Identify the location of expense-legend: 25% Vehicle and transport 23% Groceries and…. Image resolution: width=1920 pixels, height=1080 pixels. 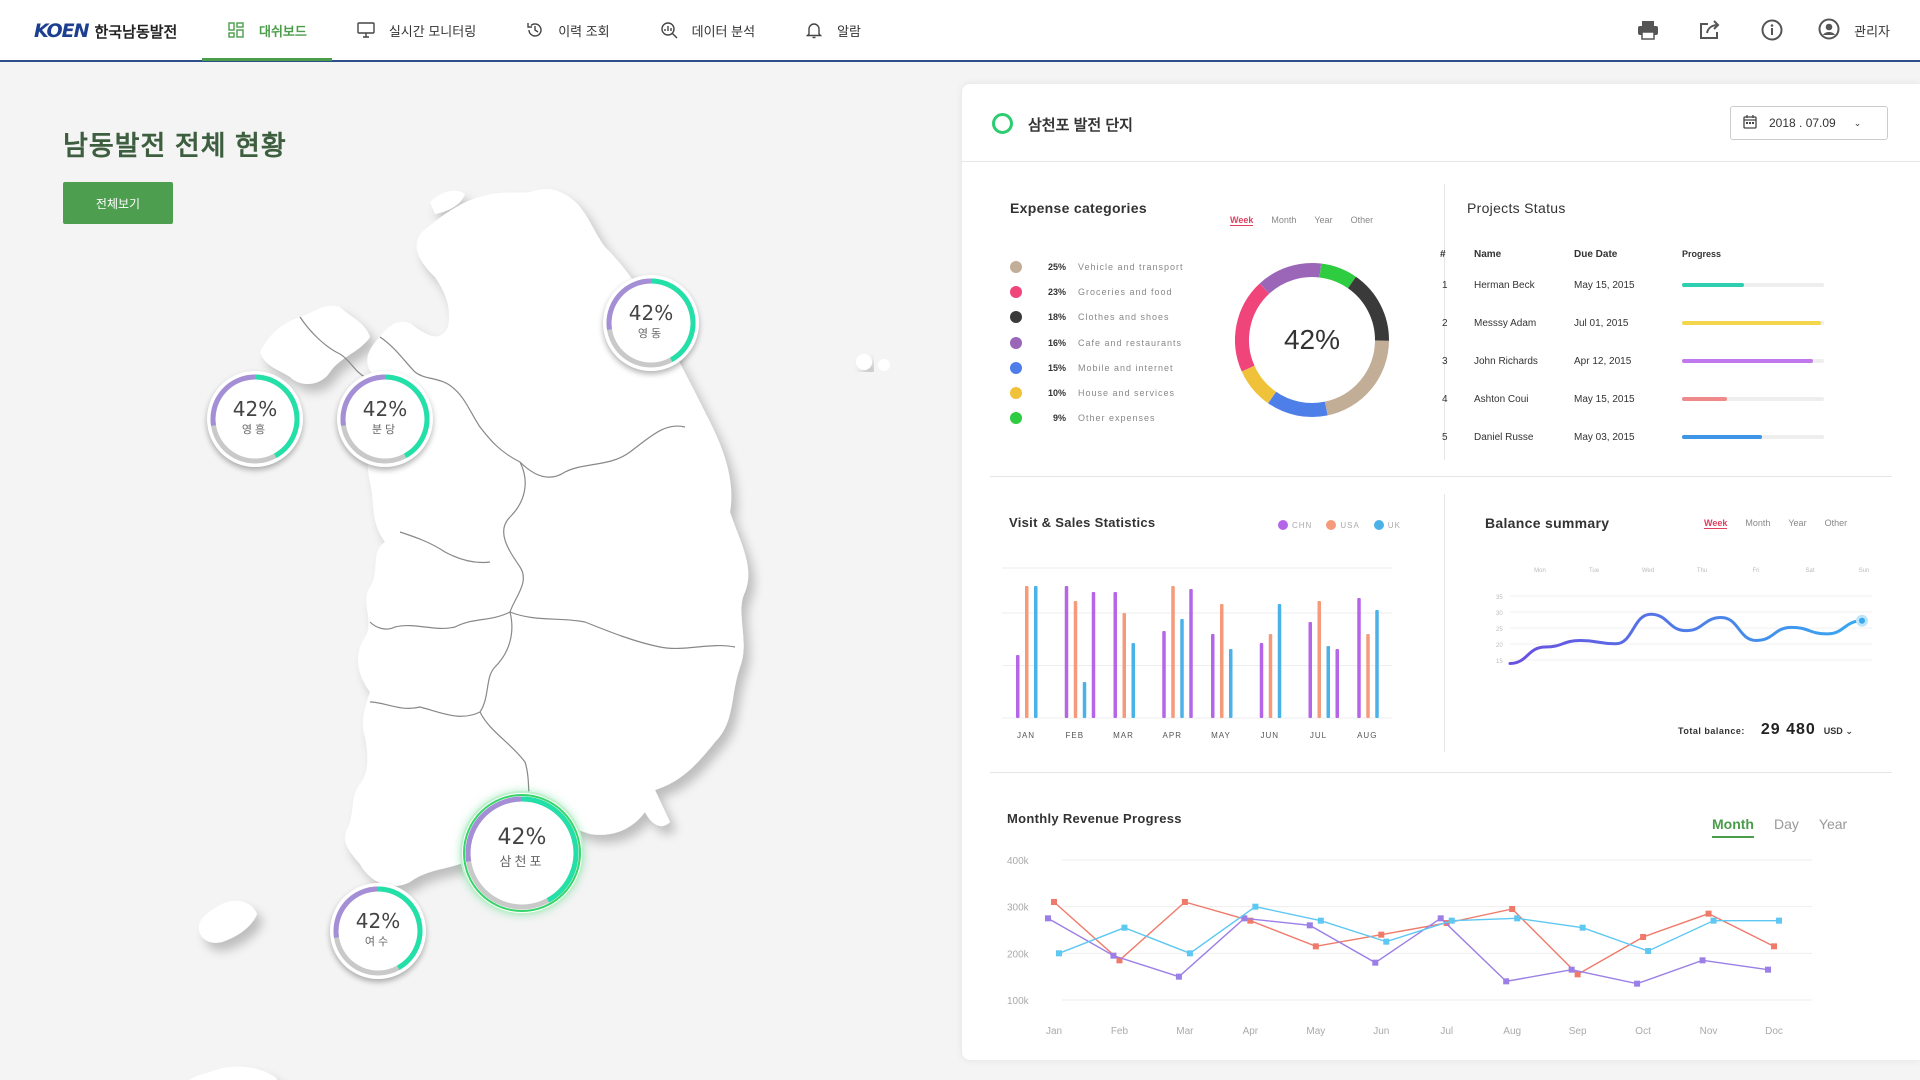
(1097, 342).